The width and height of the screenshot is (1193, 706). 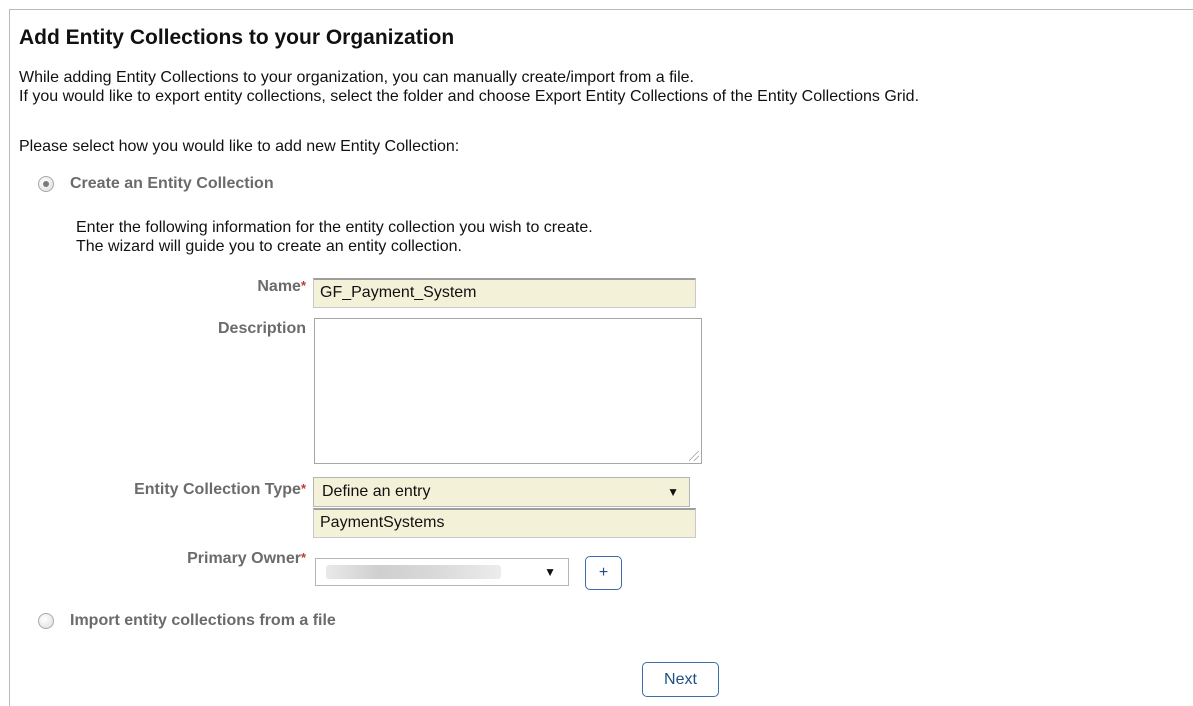 What do you see at coordinates (246, 558) in the screenshot?
I see `owner-label: Primary Owner*` at bounding box center [246, 558].